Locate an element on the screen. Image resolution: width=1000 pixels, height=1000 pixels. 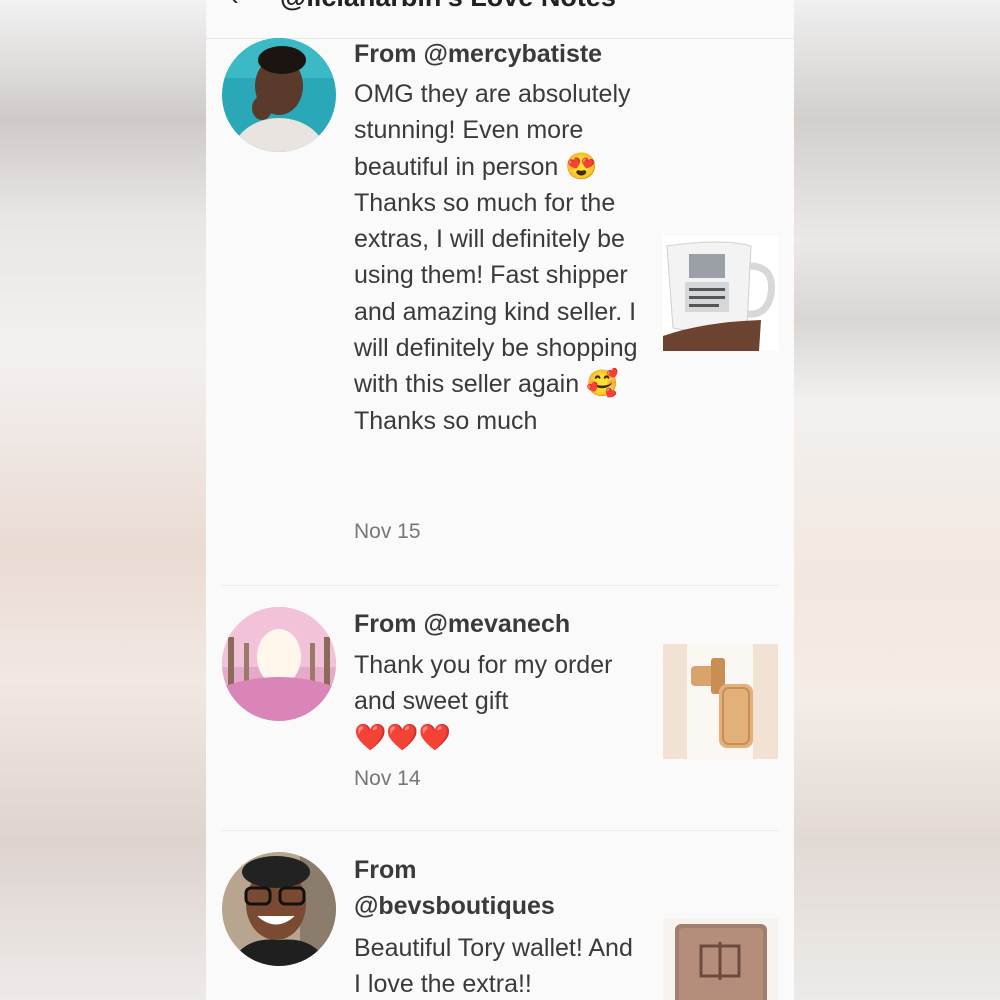
back-arrow-icon: ‹ is located at coordinates (240, 4).